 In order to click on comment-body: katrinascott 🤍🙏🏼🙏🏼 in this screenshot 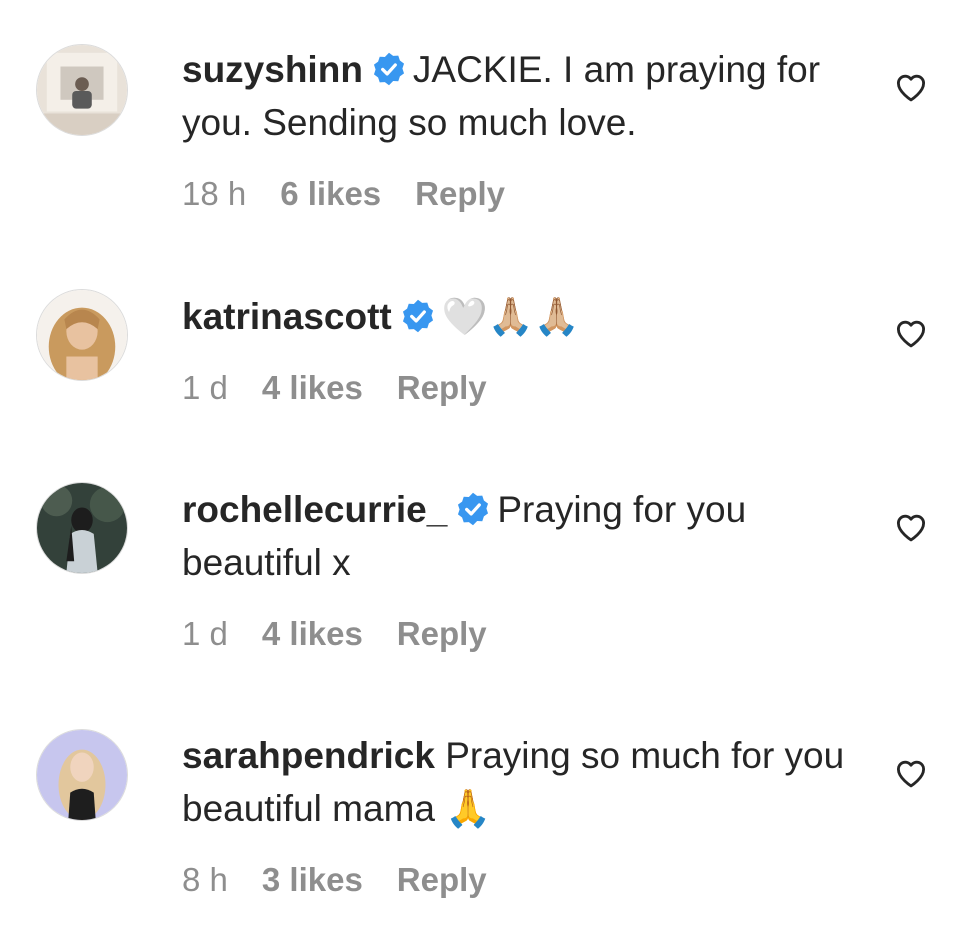, I will do `click(527, 316)`.